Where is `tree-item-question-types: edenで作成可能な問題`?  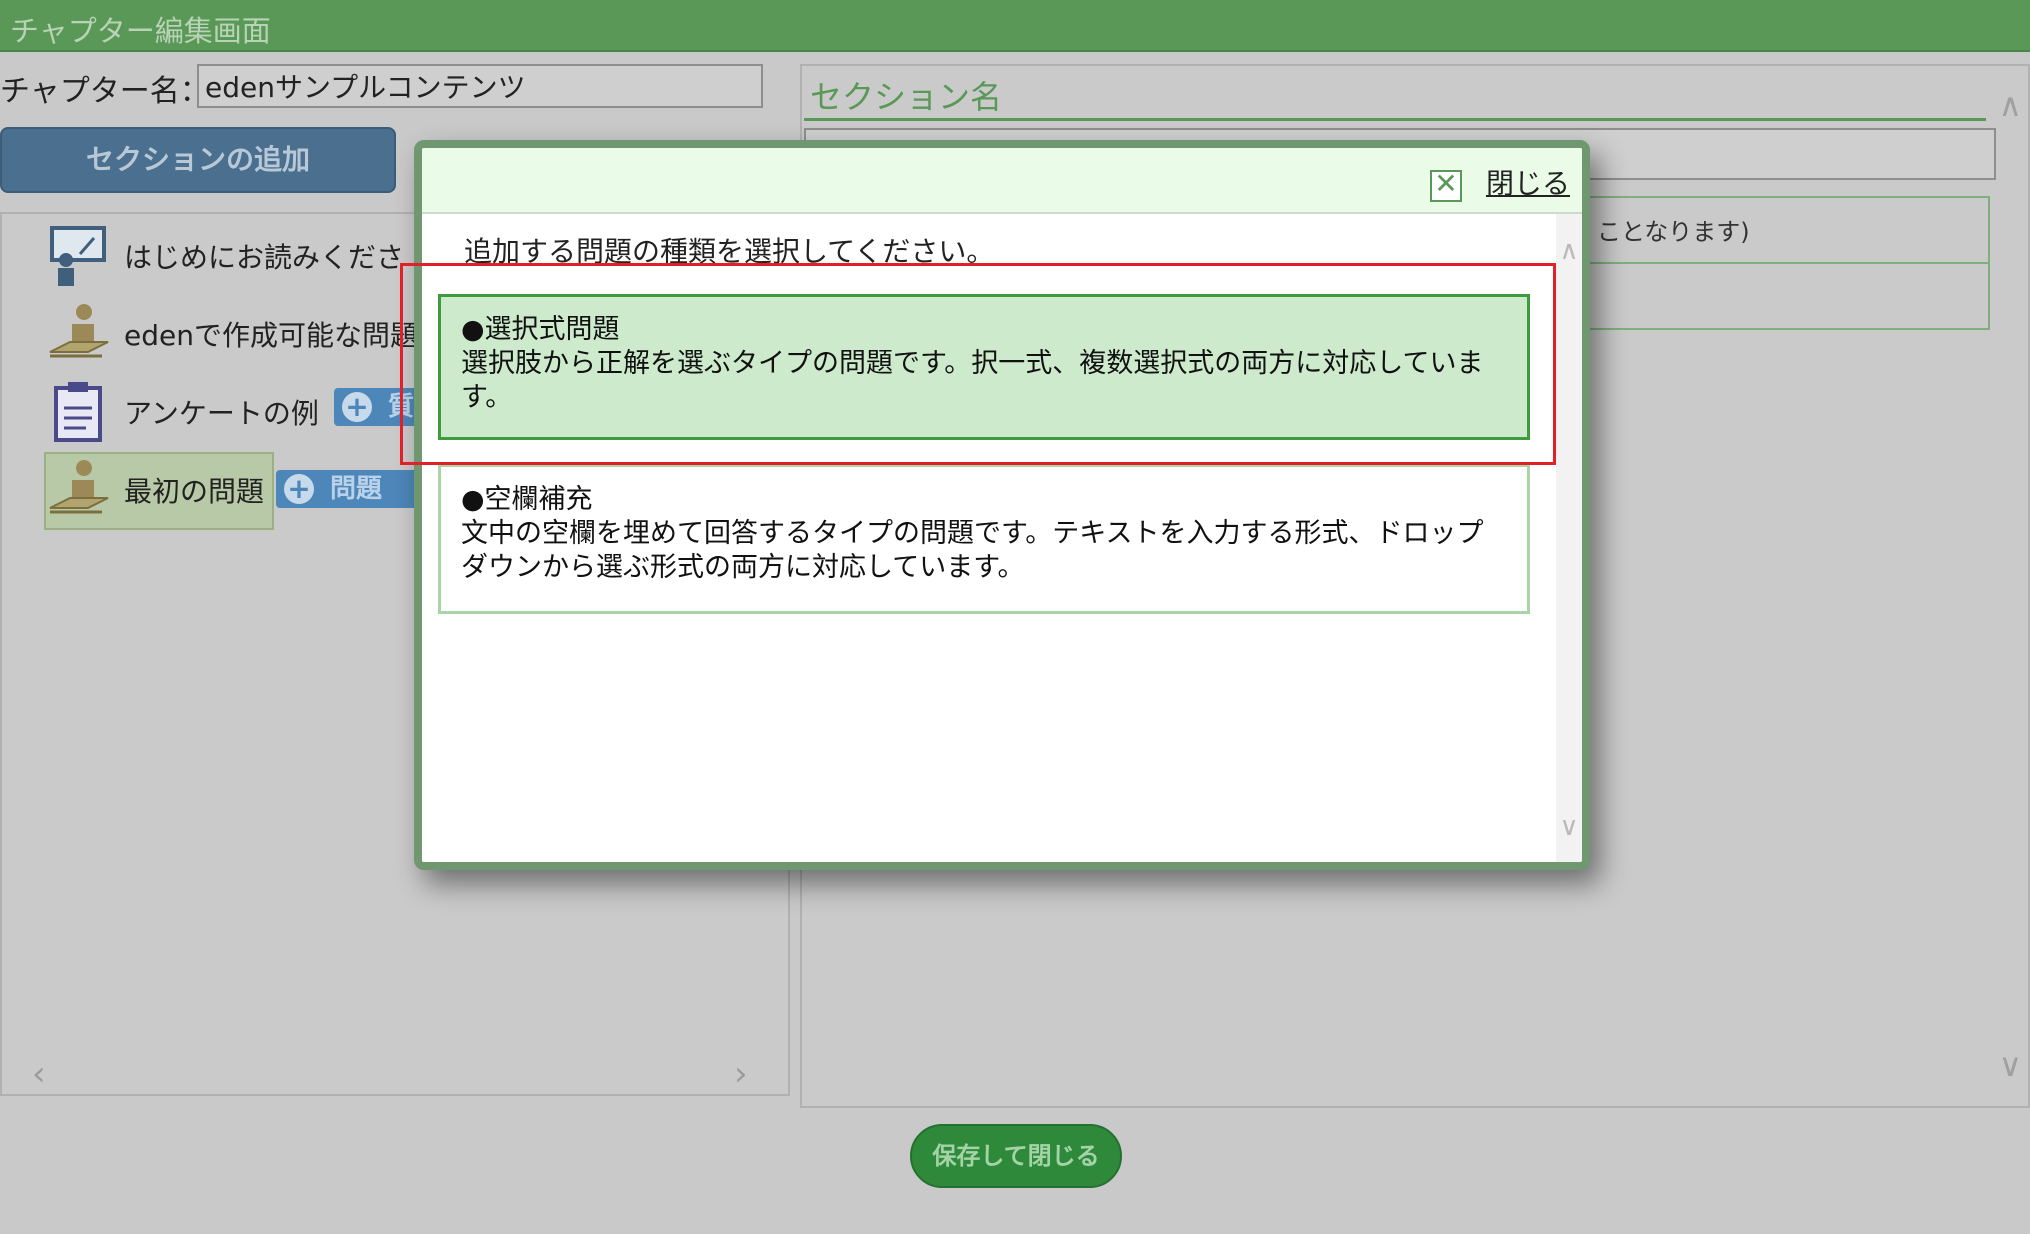 tree-item-question-types: edenで作成可能な問題 is located at coordinates (246, 332).